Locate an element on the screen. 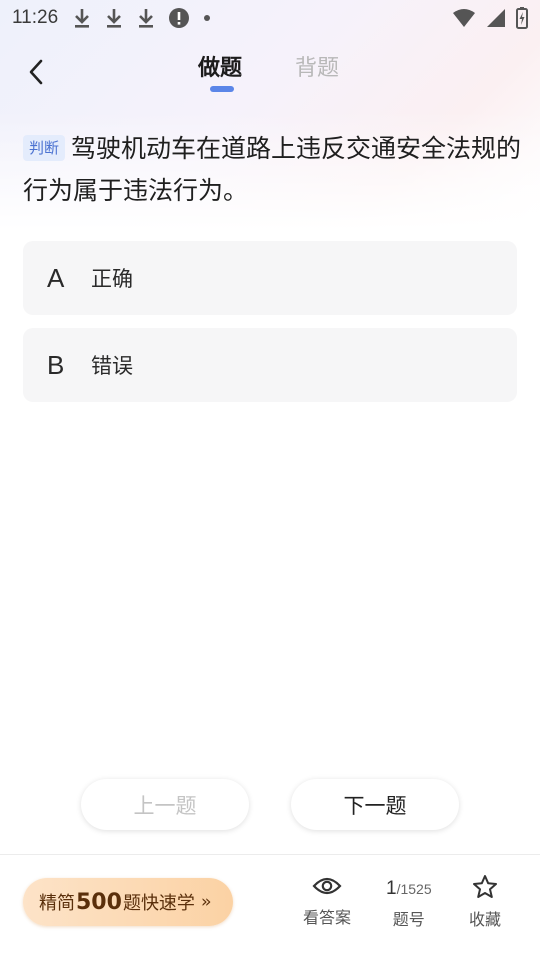 The width and height of the screenshot is (540, 960). battery-charging-icon is located at coordinates (522, 18).